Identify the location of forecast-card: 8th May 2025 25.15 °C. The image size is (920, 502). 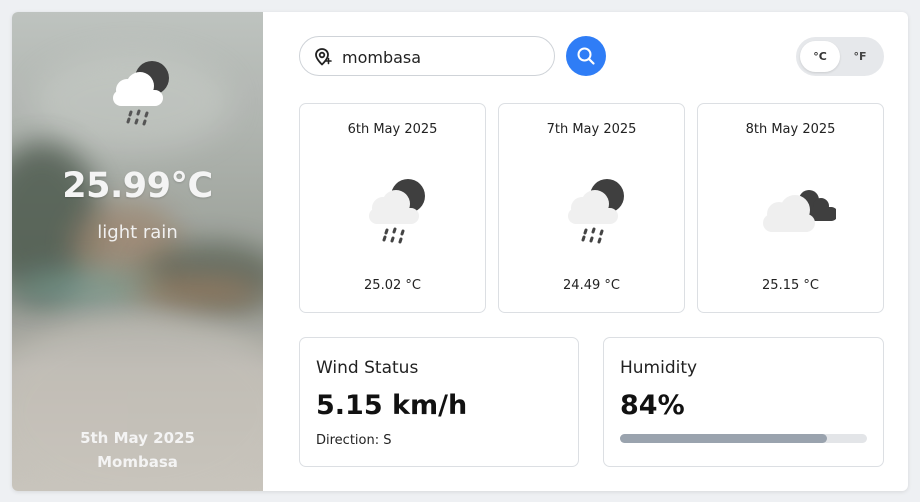
(790, 208).